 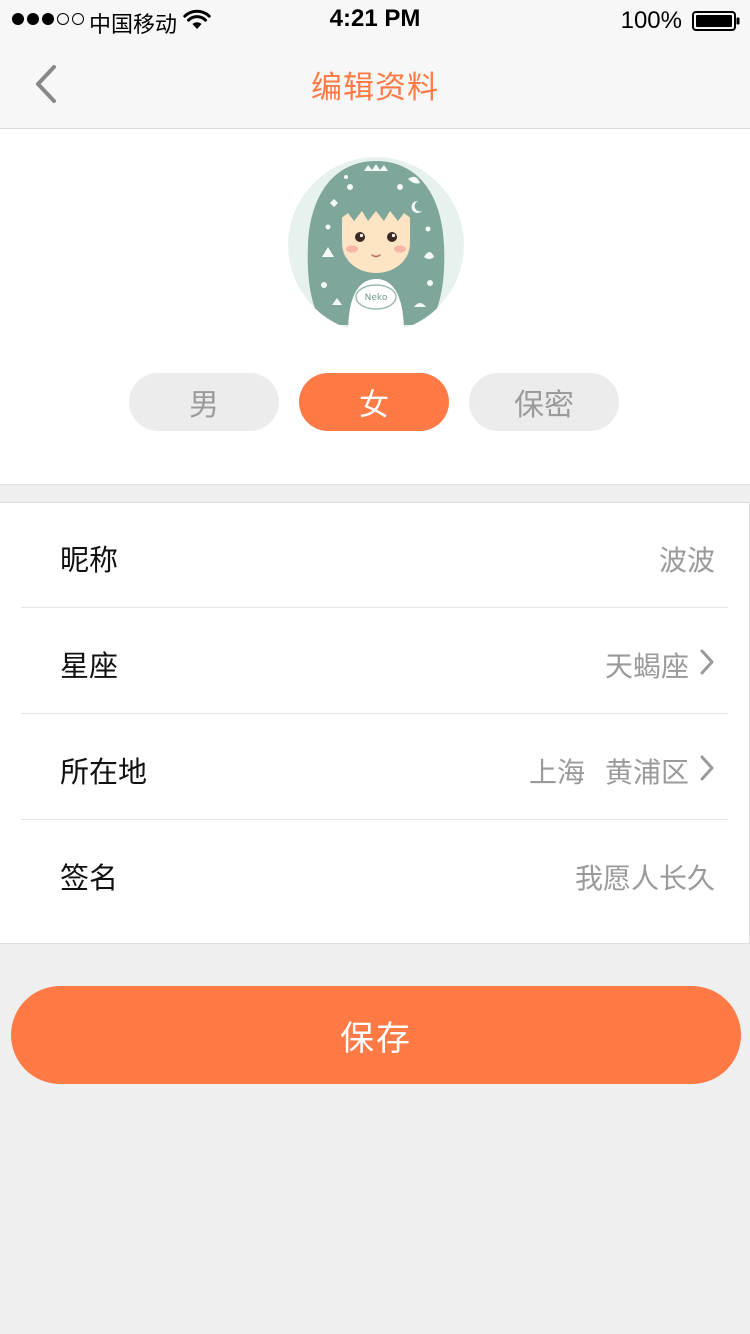 I want to click on page-title: 编辑资料, so click(x=375, y=88).